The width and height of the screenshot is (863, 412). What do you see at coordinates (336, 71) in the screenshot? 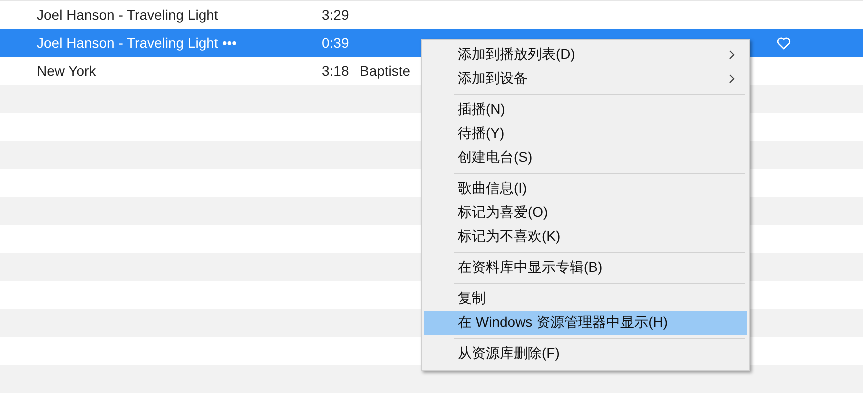
I see `track-duration: 3:18` at bounding box center [336, 71].